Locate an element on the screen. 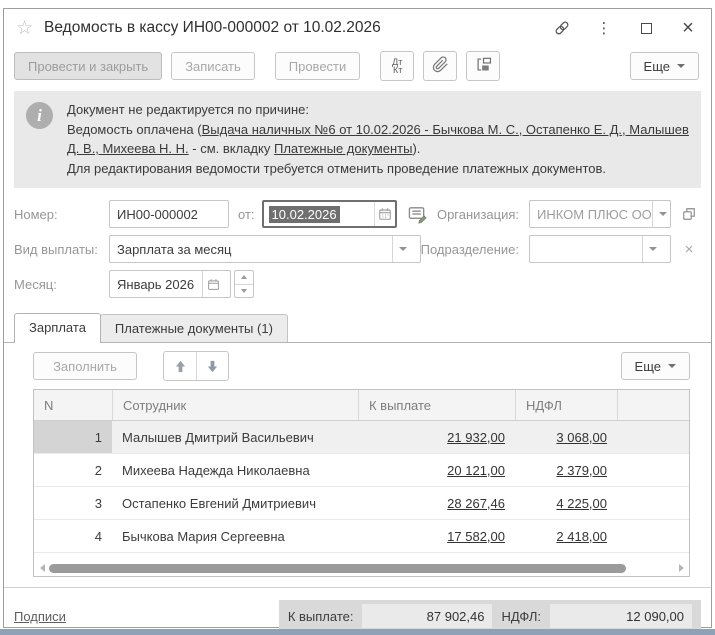 The image size is (715, 635). employee-name: Бычкова Мария Сергеевна is located at coordinates (203, 536).